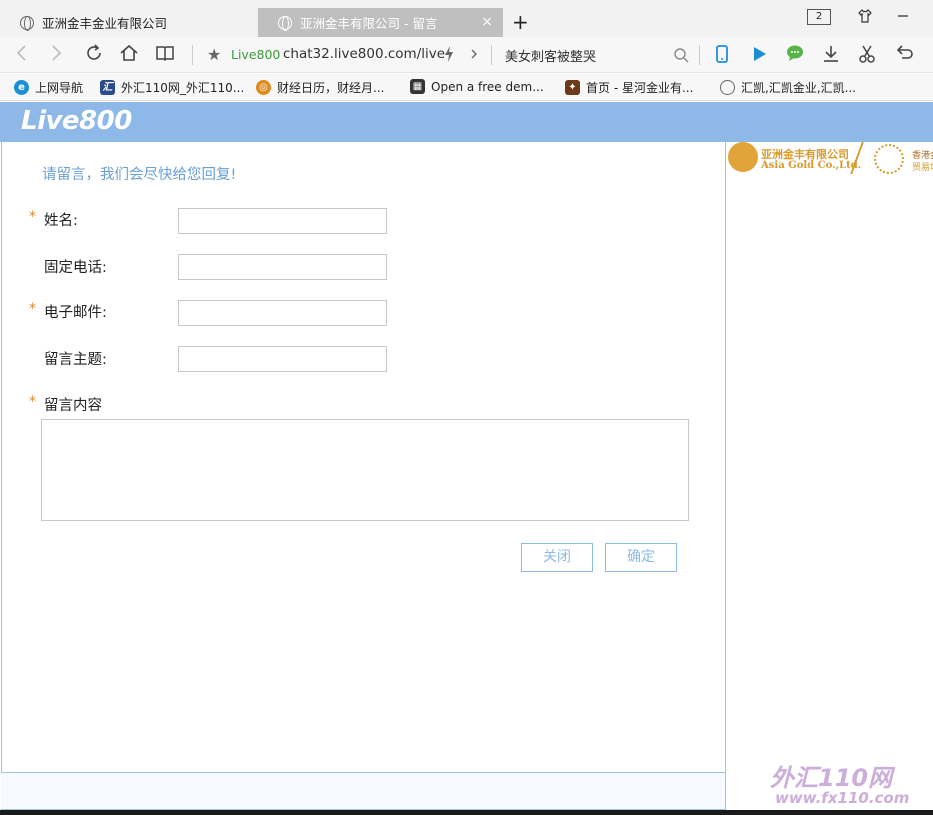 Image resolution: width=933 pixels, height=815 pixels. Describe the element at coordinates (466, 812) in the screenshot. I see `taskbar-strip` at that location.